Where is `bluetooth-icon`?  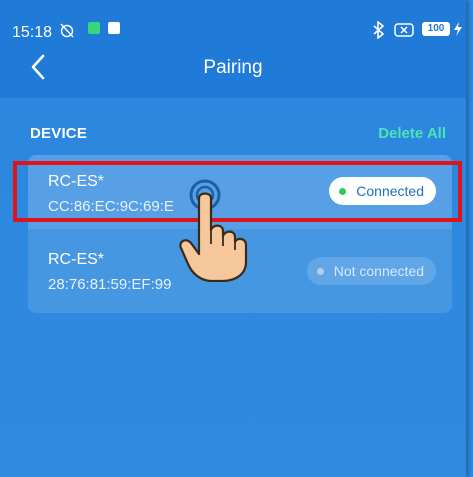 bluetooth-icon is located at coordinates (379, 30).